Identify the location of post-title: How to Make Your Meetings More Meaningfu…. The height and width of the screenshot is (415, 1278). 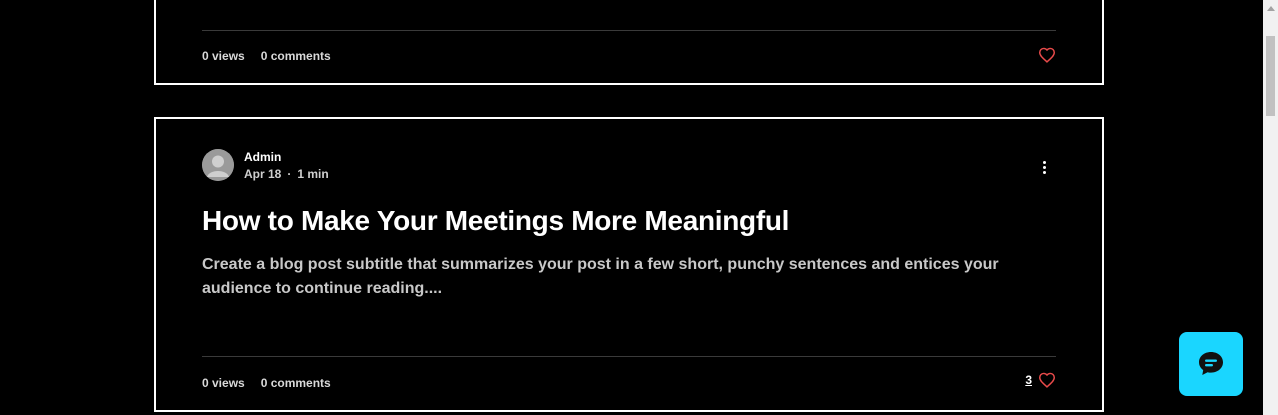
(495, 221).